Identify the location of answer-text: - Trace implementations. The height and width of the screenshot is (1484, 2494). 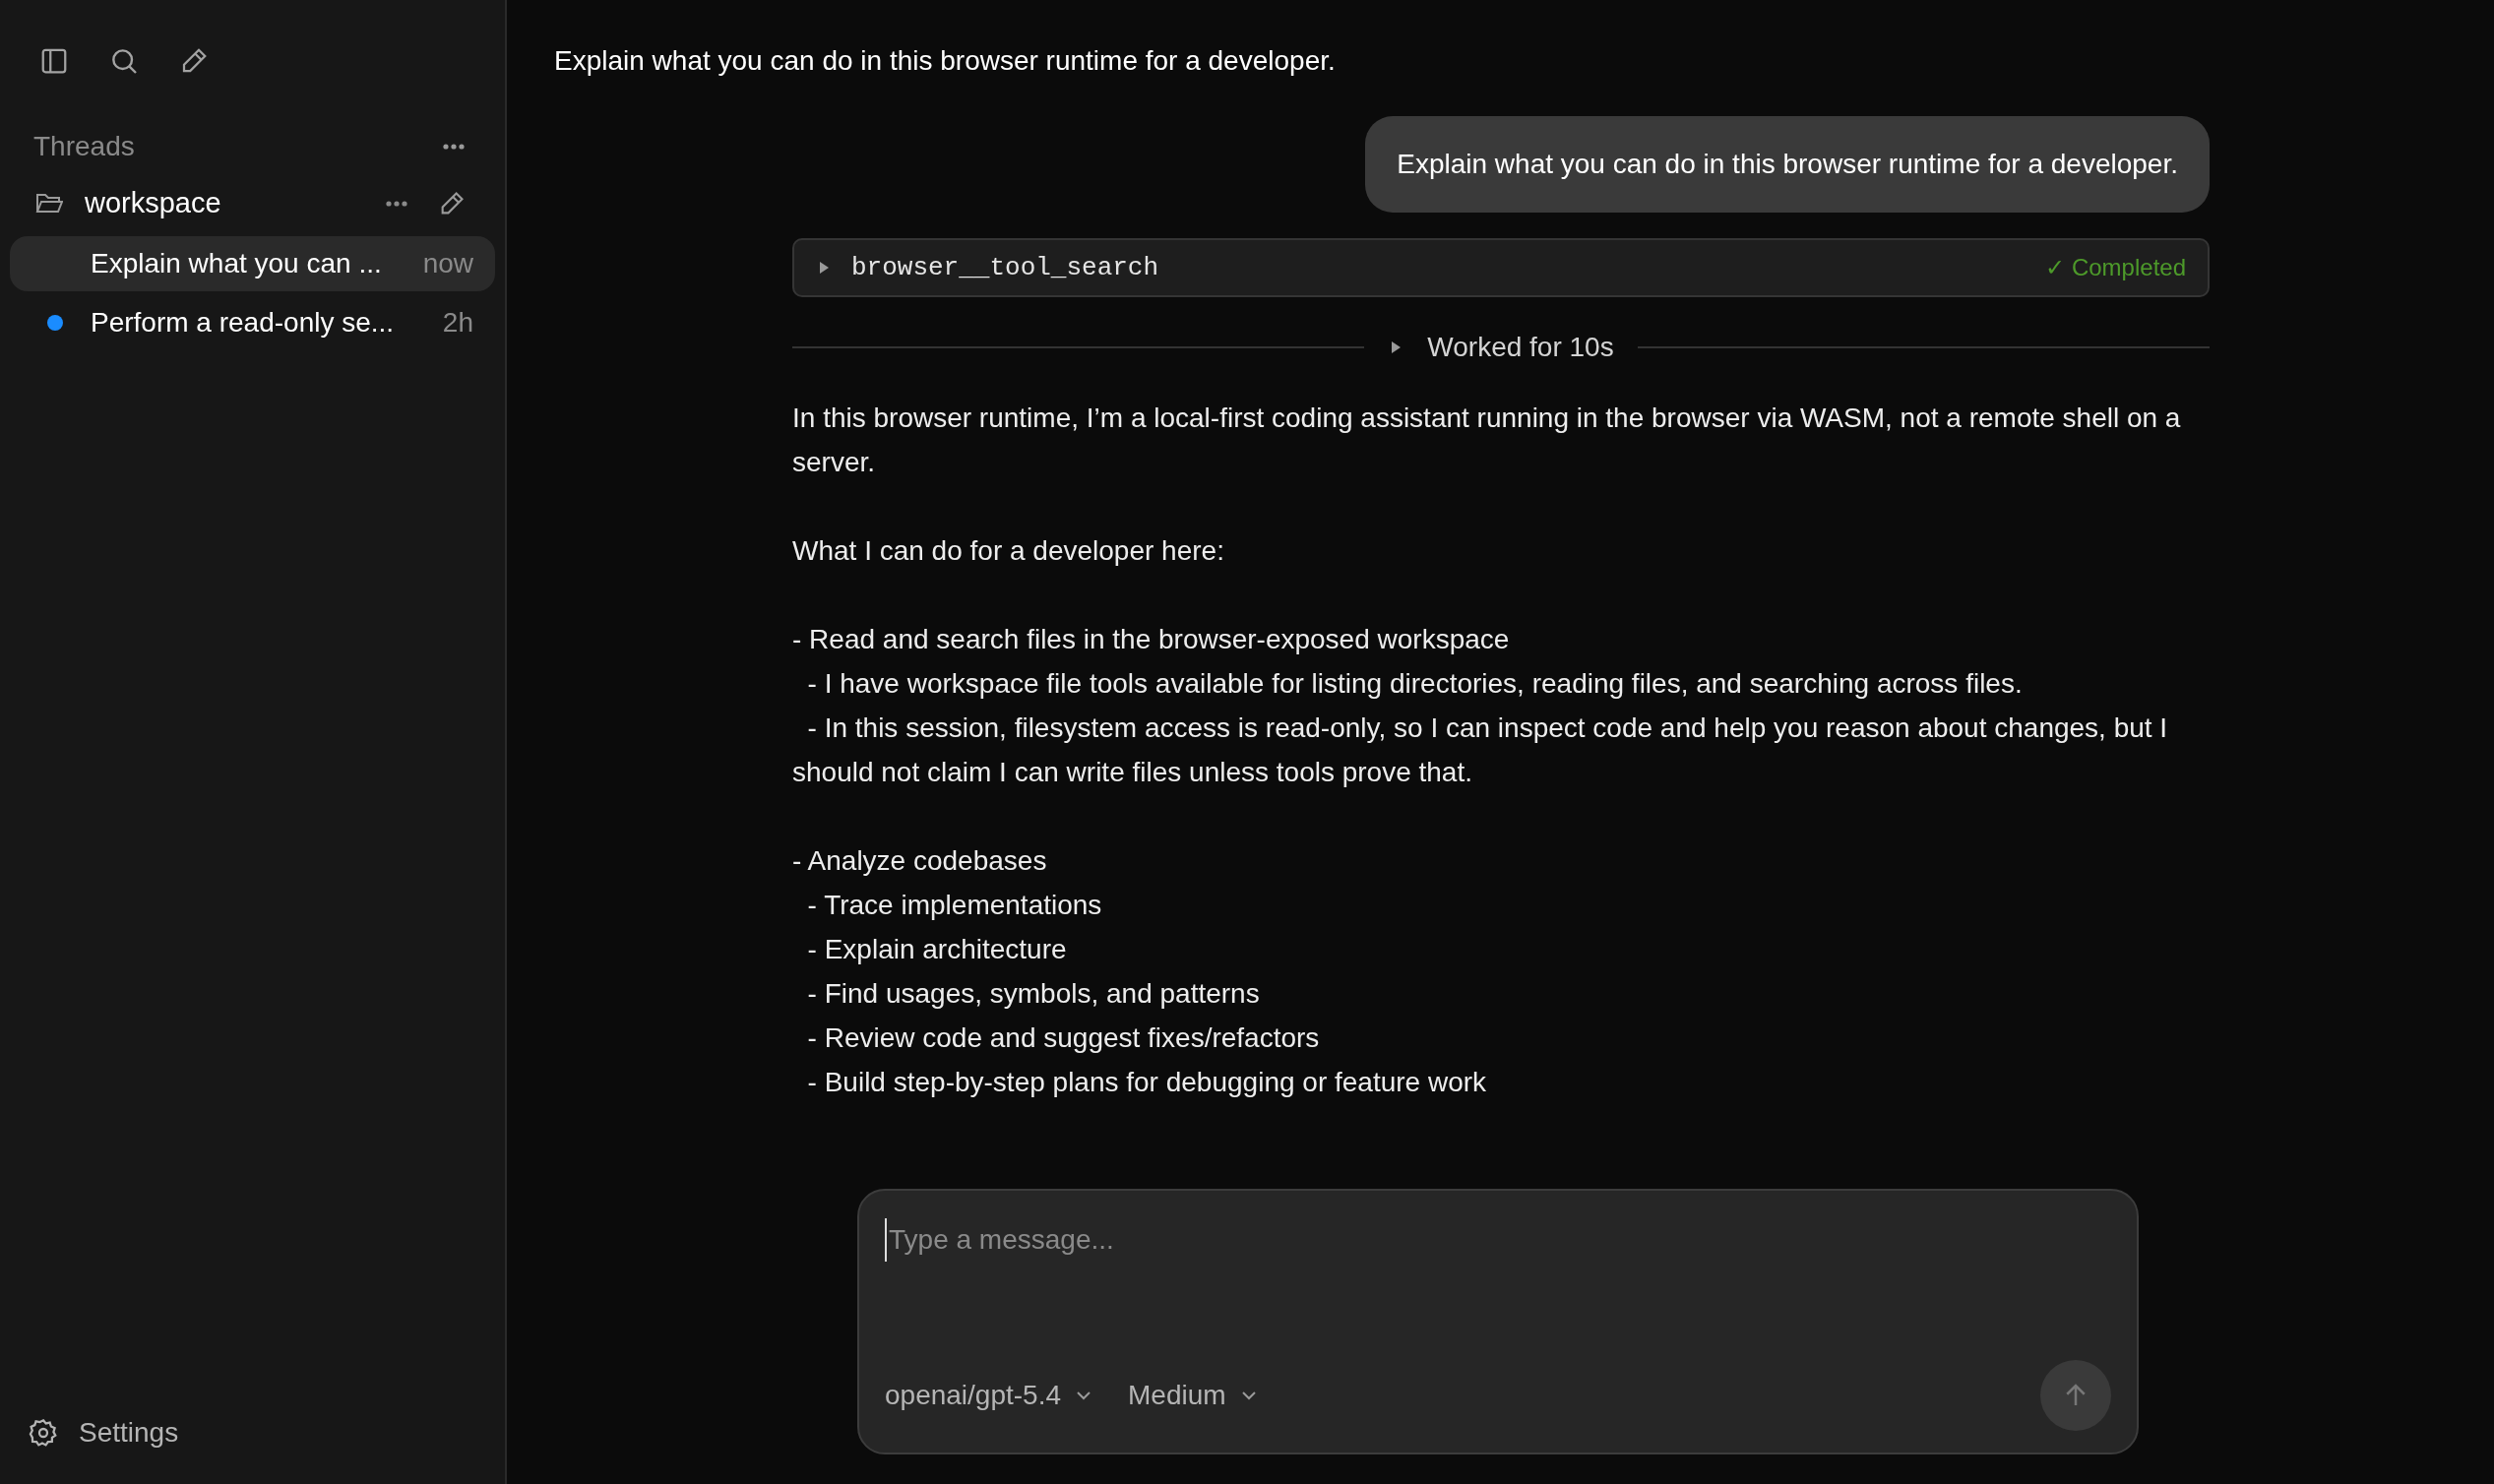
(954, 906).